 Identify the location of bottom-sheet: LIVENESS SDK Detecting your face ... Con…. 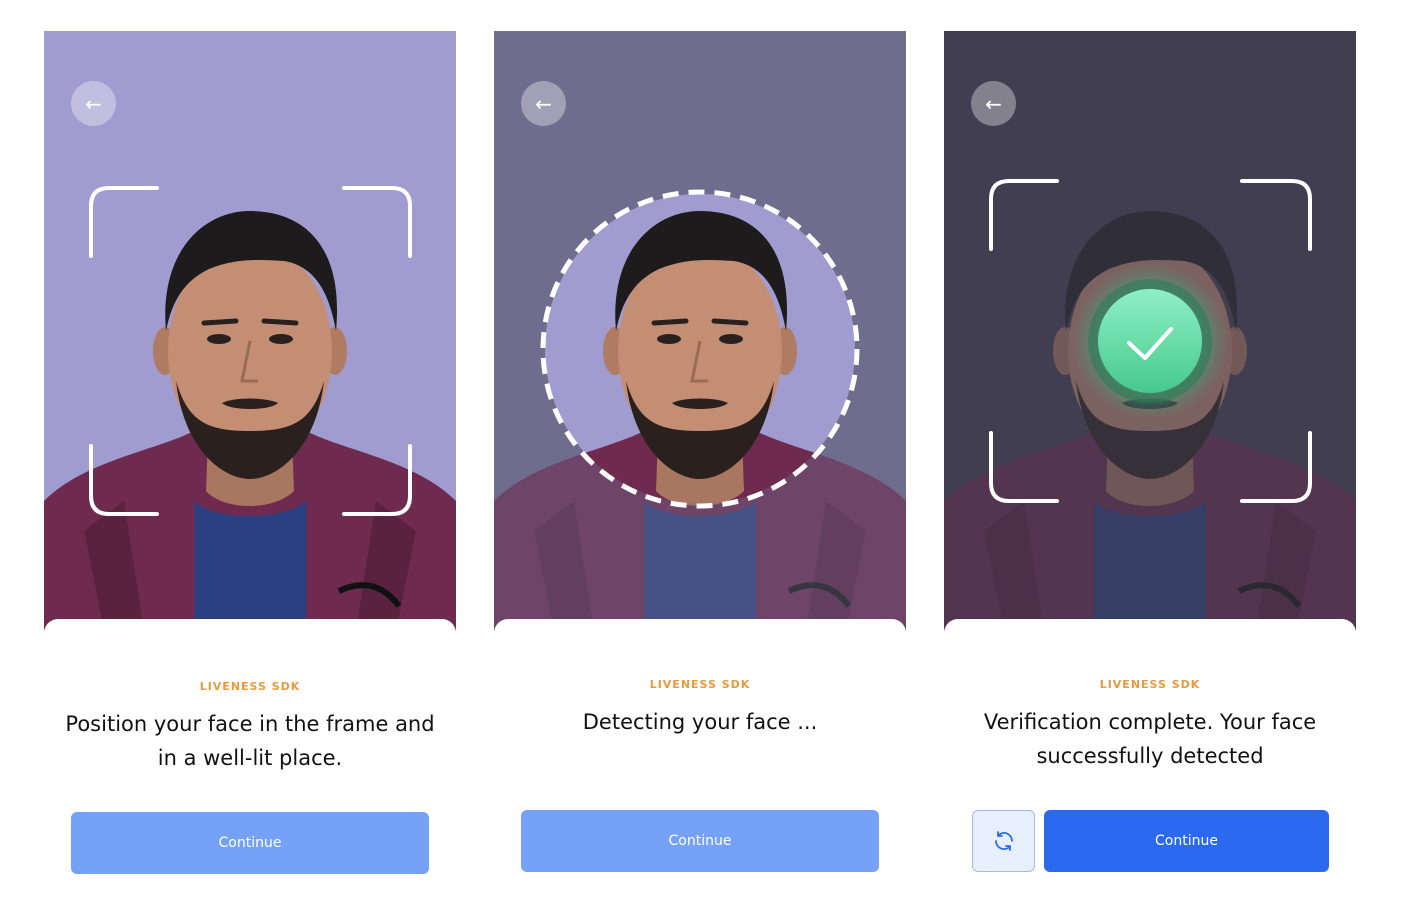
(700, 760).